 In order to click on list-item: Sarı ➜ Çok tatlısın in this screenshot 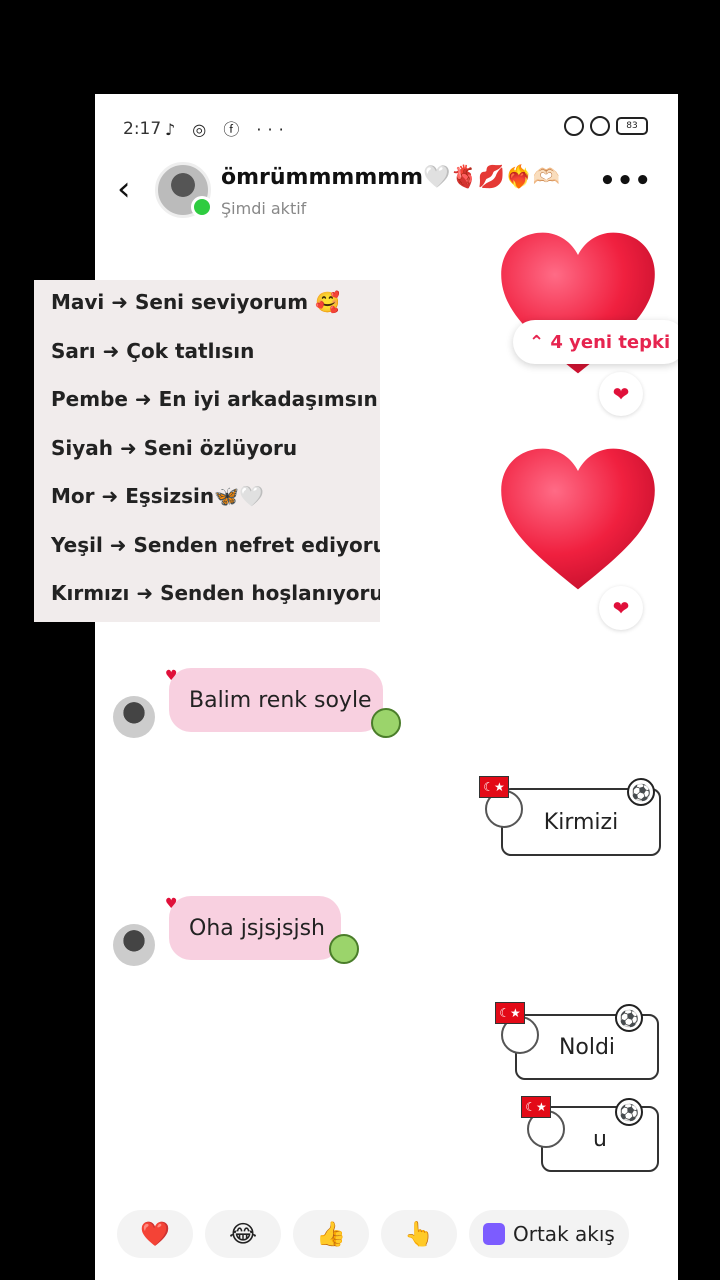, I will do `click(153, 351)`.